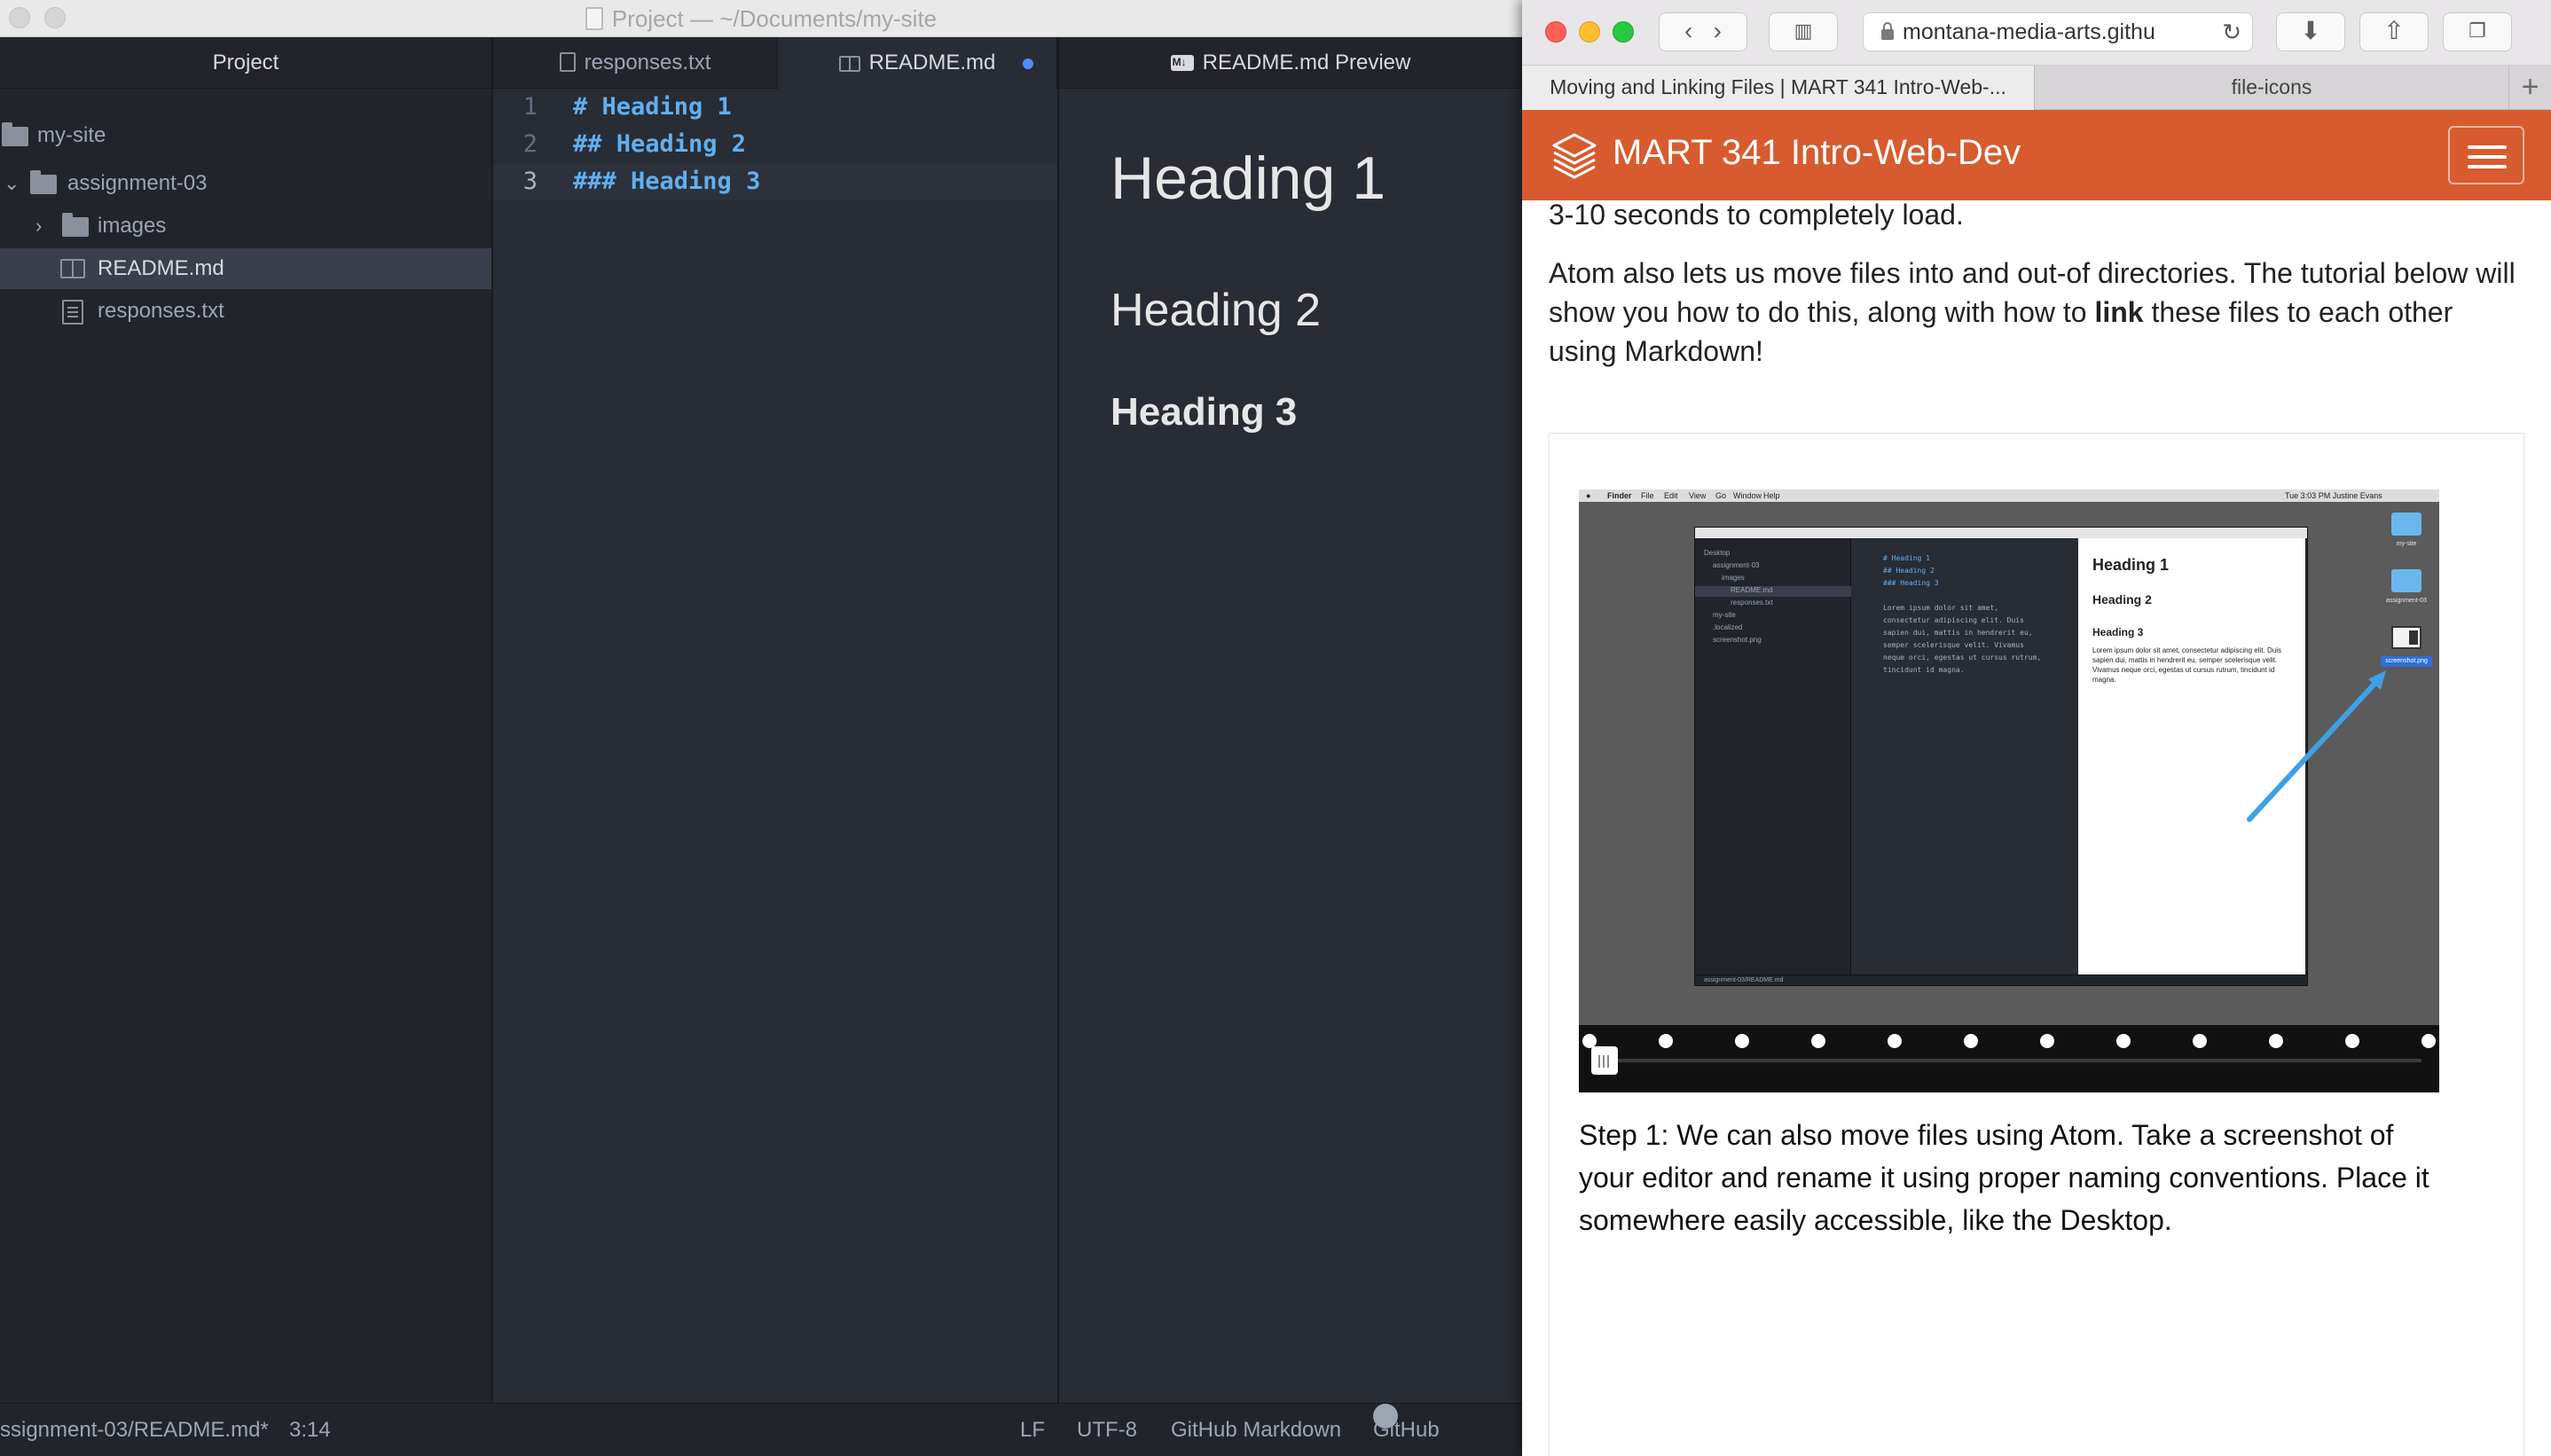  I want to click on downloads-button: ⬇, so click(2310, 31).